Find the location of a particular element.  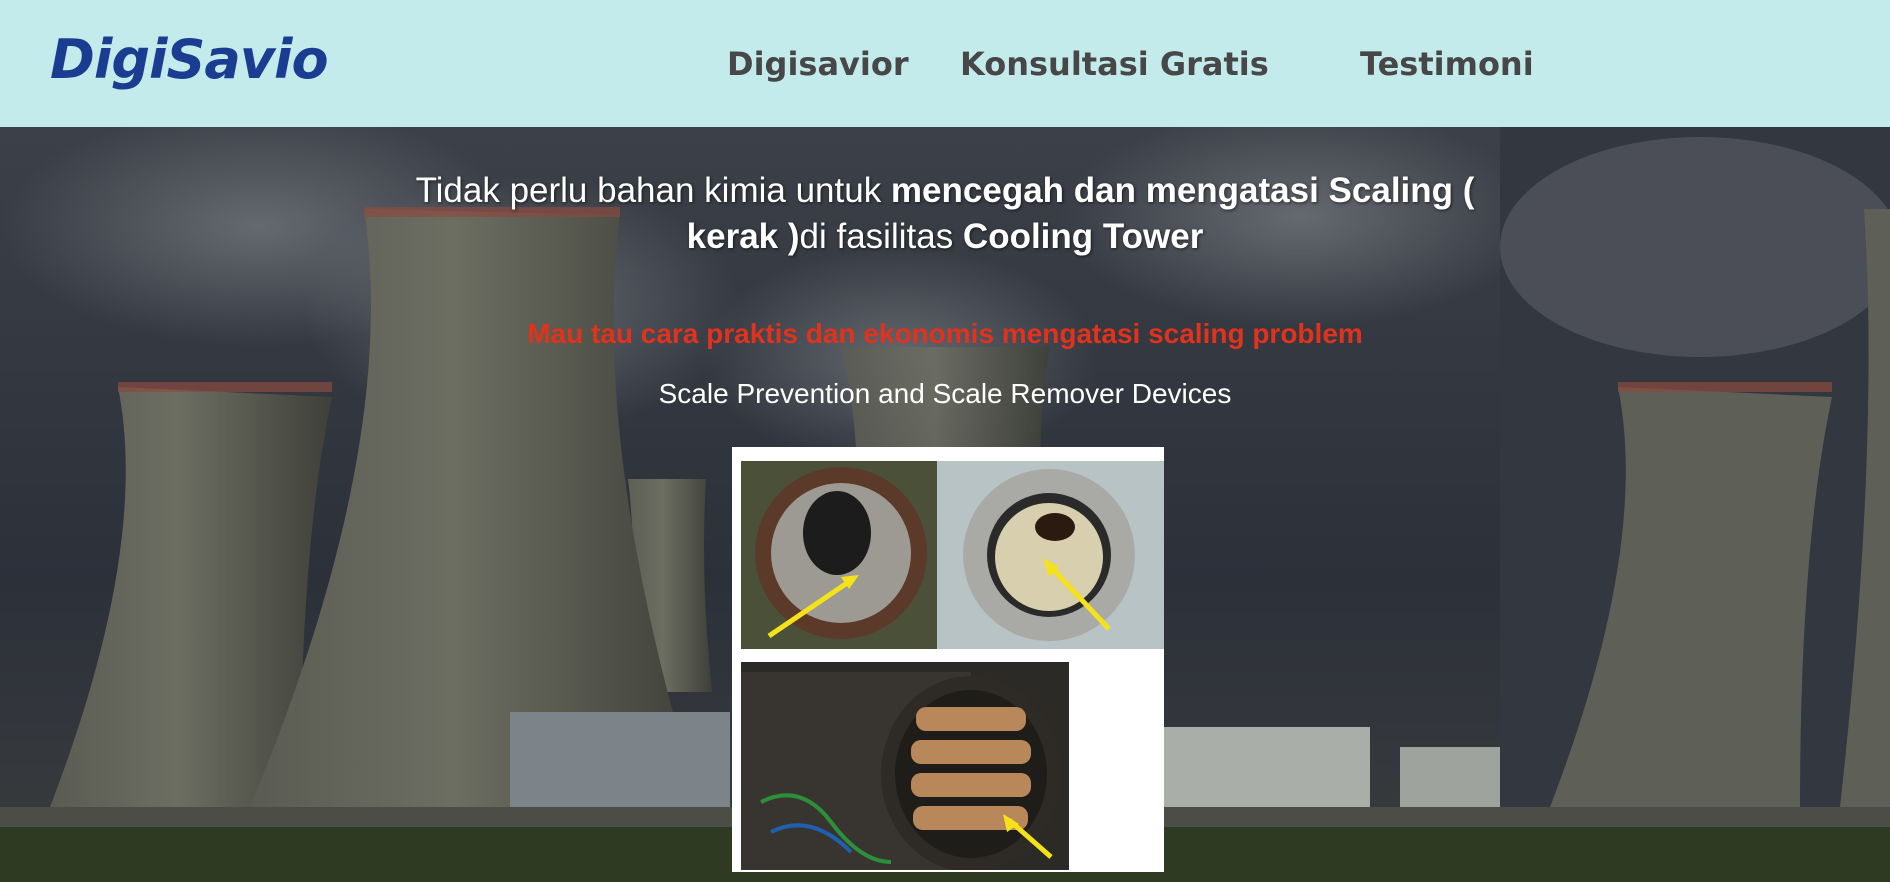

nav-digisavior: Digisavior is located at coordinates (818, 63).